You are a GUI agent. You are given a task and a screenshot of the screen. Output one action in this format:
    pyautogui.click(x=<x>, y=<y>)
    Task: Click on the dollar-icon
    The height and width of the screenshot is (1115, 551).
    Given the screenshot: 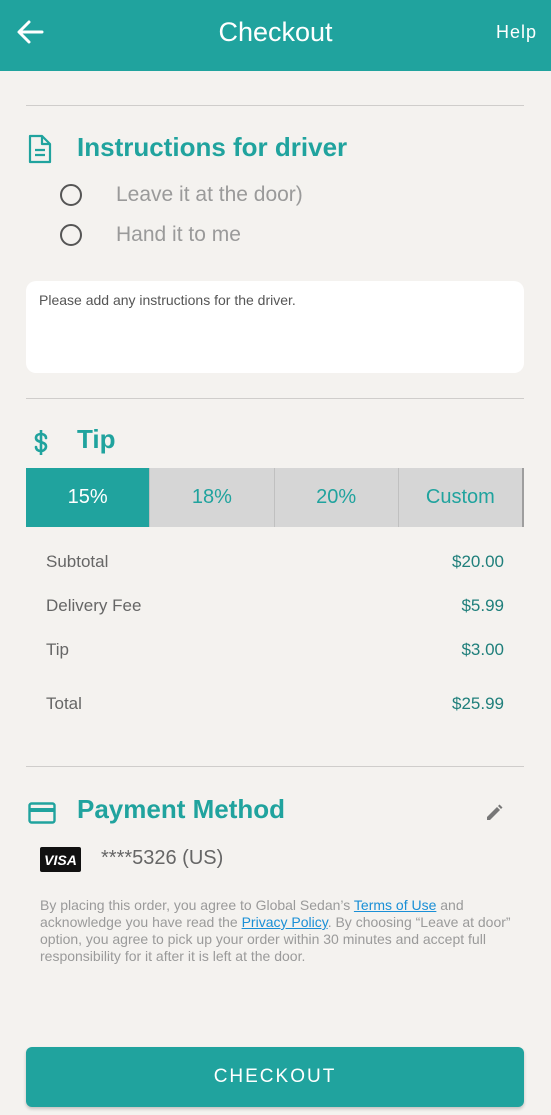 What is the action you would take?
    pyautogui.click(x=41, y=445)
    